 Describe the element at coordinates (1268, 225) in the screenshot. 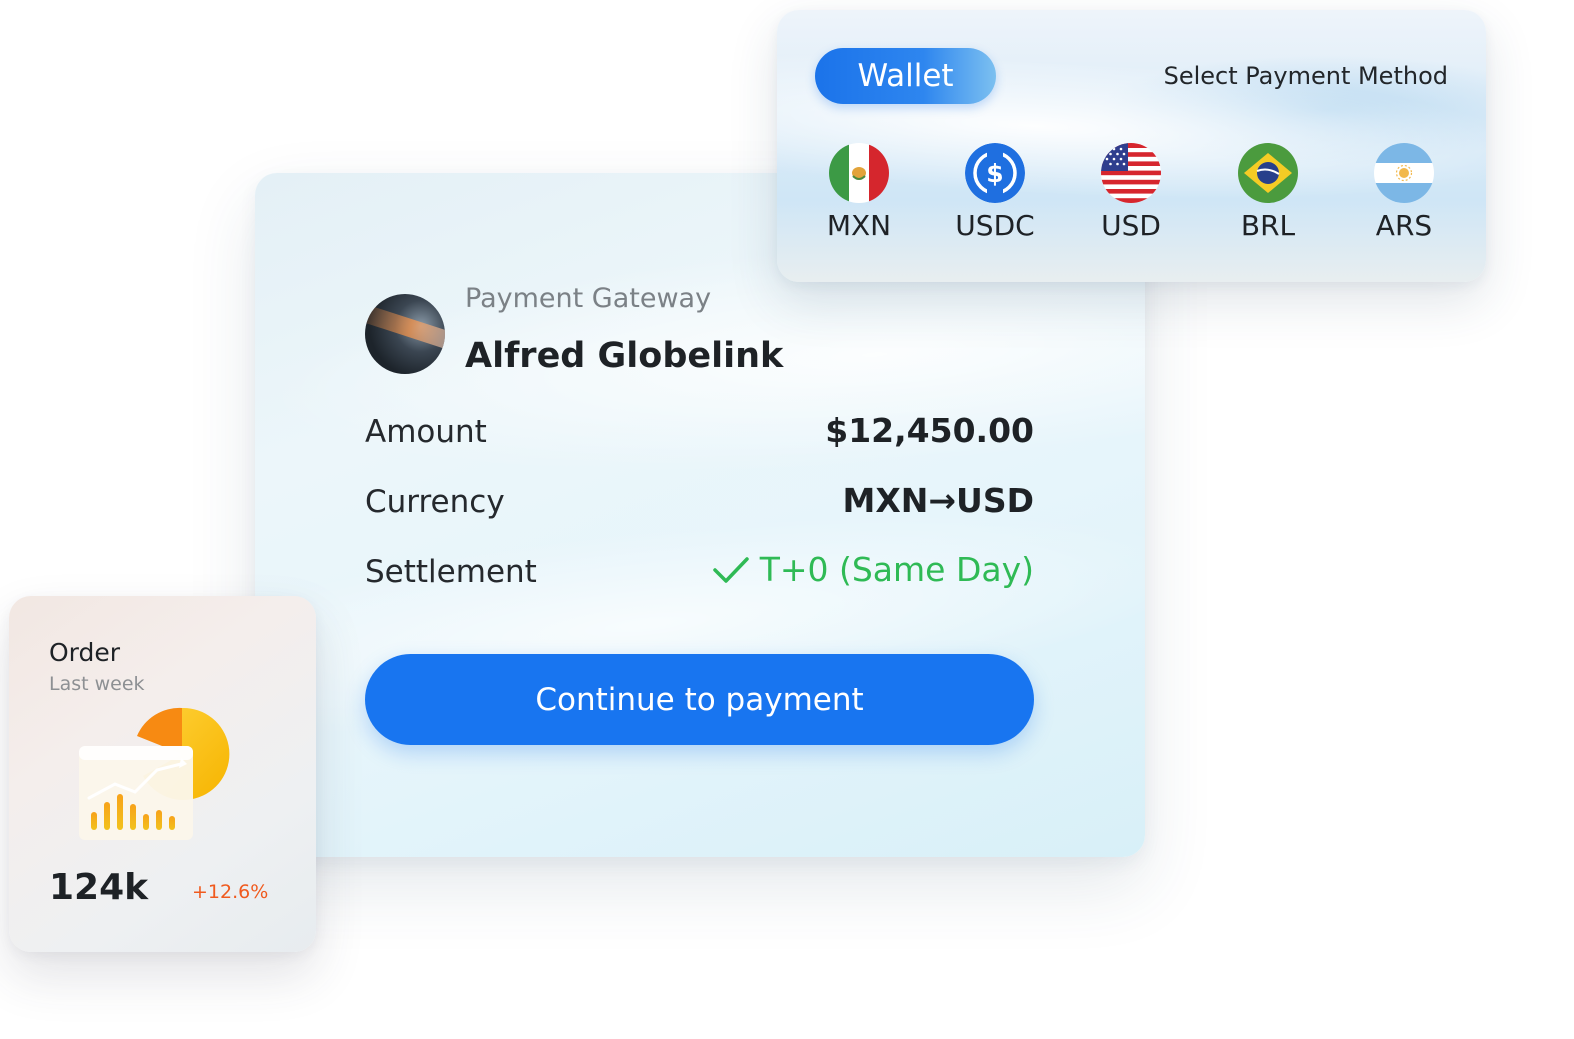

I see `currency-code: BRL` at that location.